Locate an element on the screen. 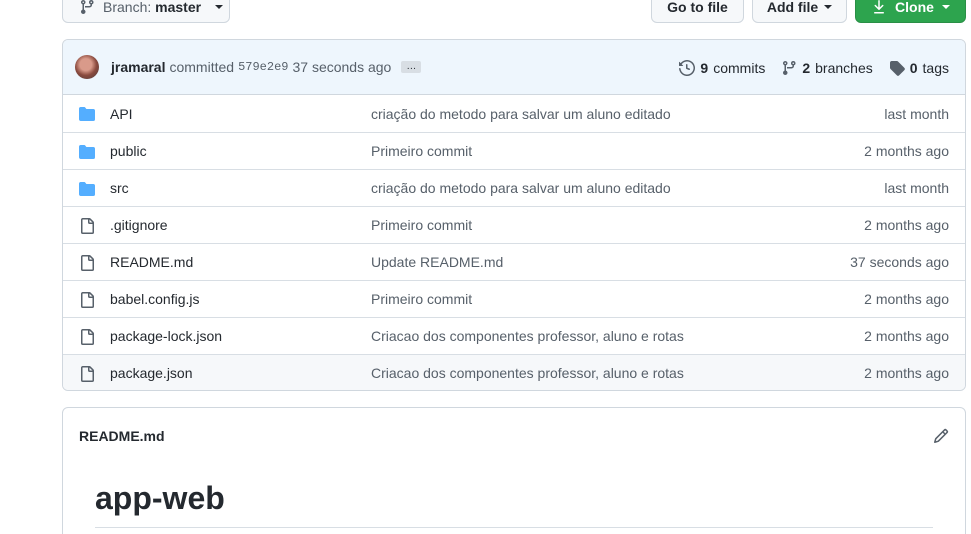  clone-button: Clone is located at coordinates (910, 11).